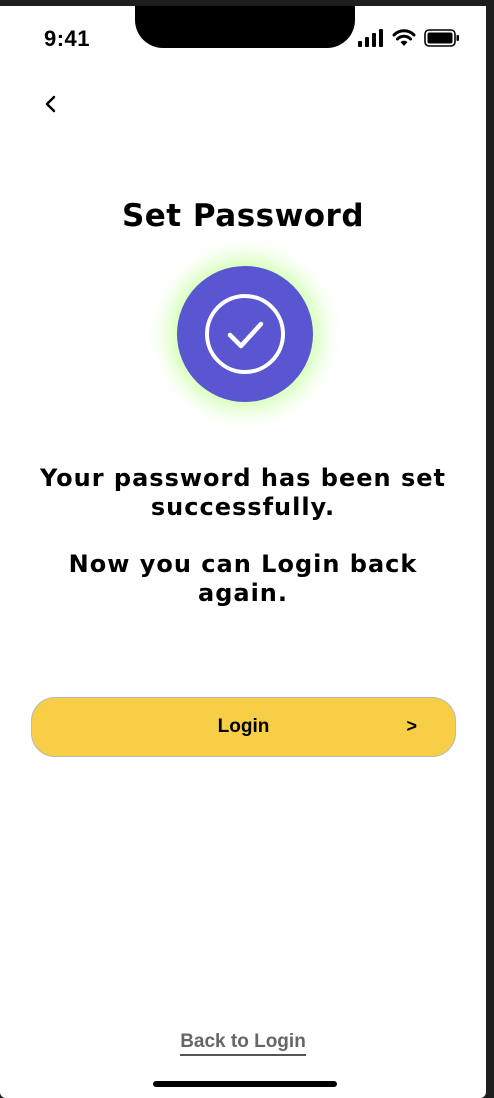  I want to click on check-circle-icon, so click(245, 334).